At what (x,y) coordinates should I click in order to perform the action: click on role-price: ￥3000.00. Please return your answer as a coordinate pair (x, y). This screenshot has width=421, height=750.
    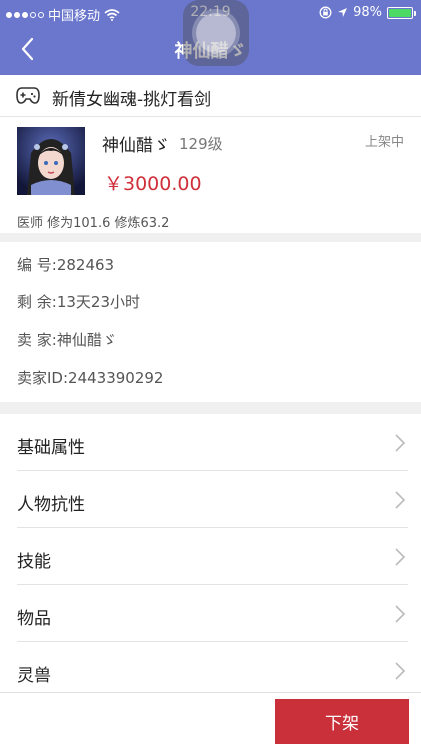
    Looking at the image, I should click on (153, 184).